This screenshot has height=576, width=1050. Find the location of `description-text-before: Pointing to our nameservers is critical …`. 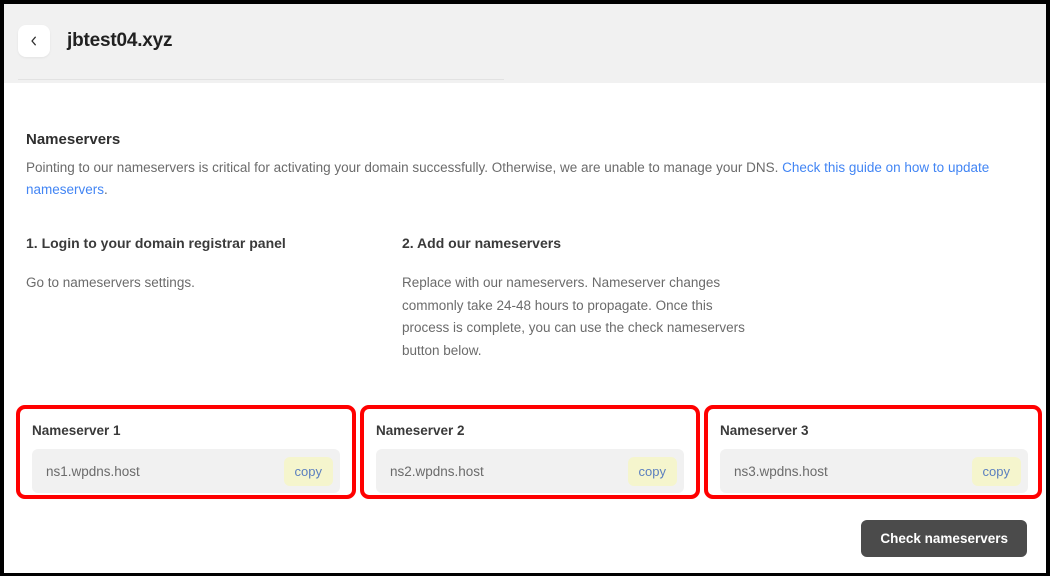

description-text-before: Pointing to our nameservers is critical … is located at coordinates (404, 167).